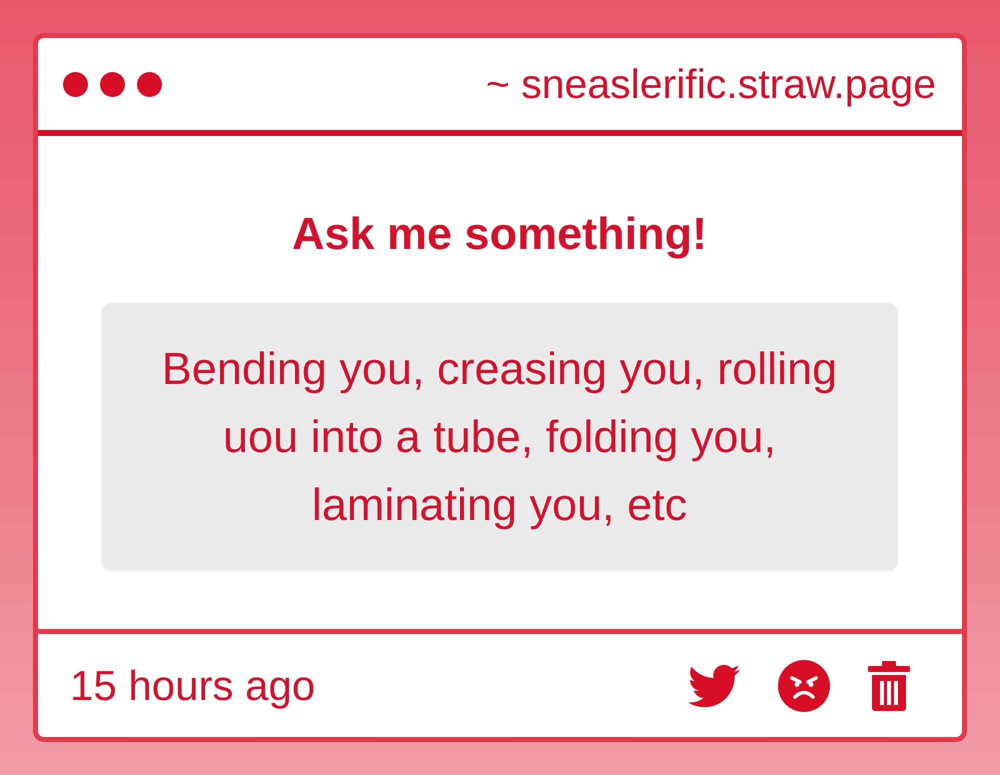 Image resolution: width=1000 pixels, height=775 pixels. What do you see at coordinates (193, 686) in the screenshot?
I see `timestamp: 15 hours ago` at bounding box center [193, 686].